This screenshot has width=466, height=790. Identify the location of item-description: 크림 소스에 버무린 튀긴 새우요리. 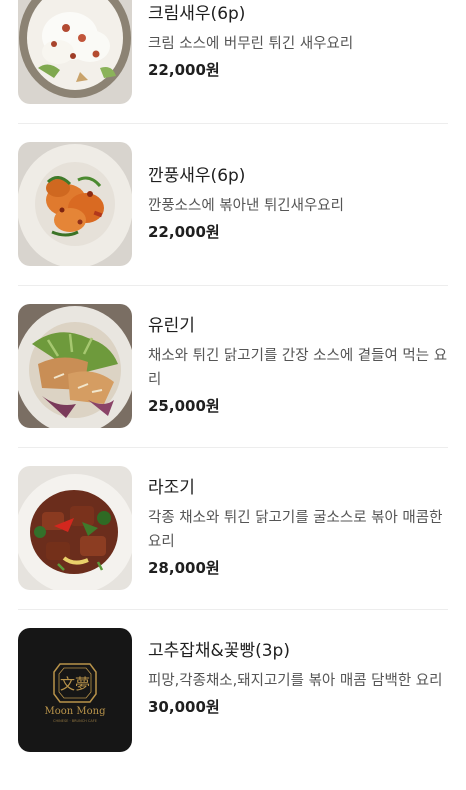
(251, 44).